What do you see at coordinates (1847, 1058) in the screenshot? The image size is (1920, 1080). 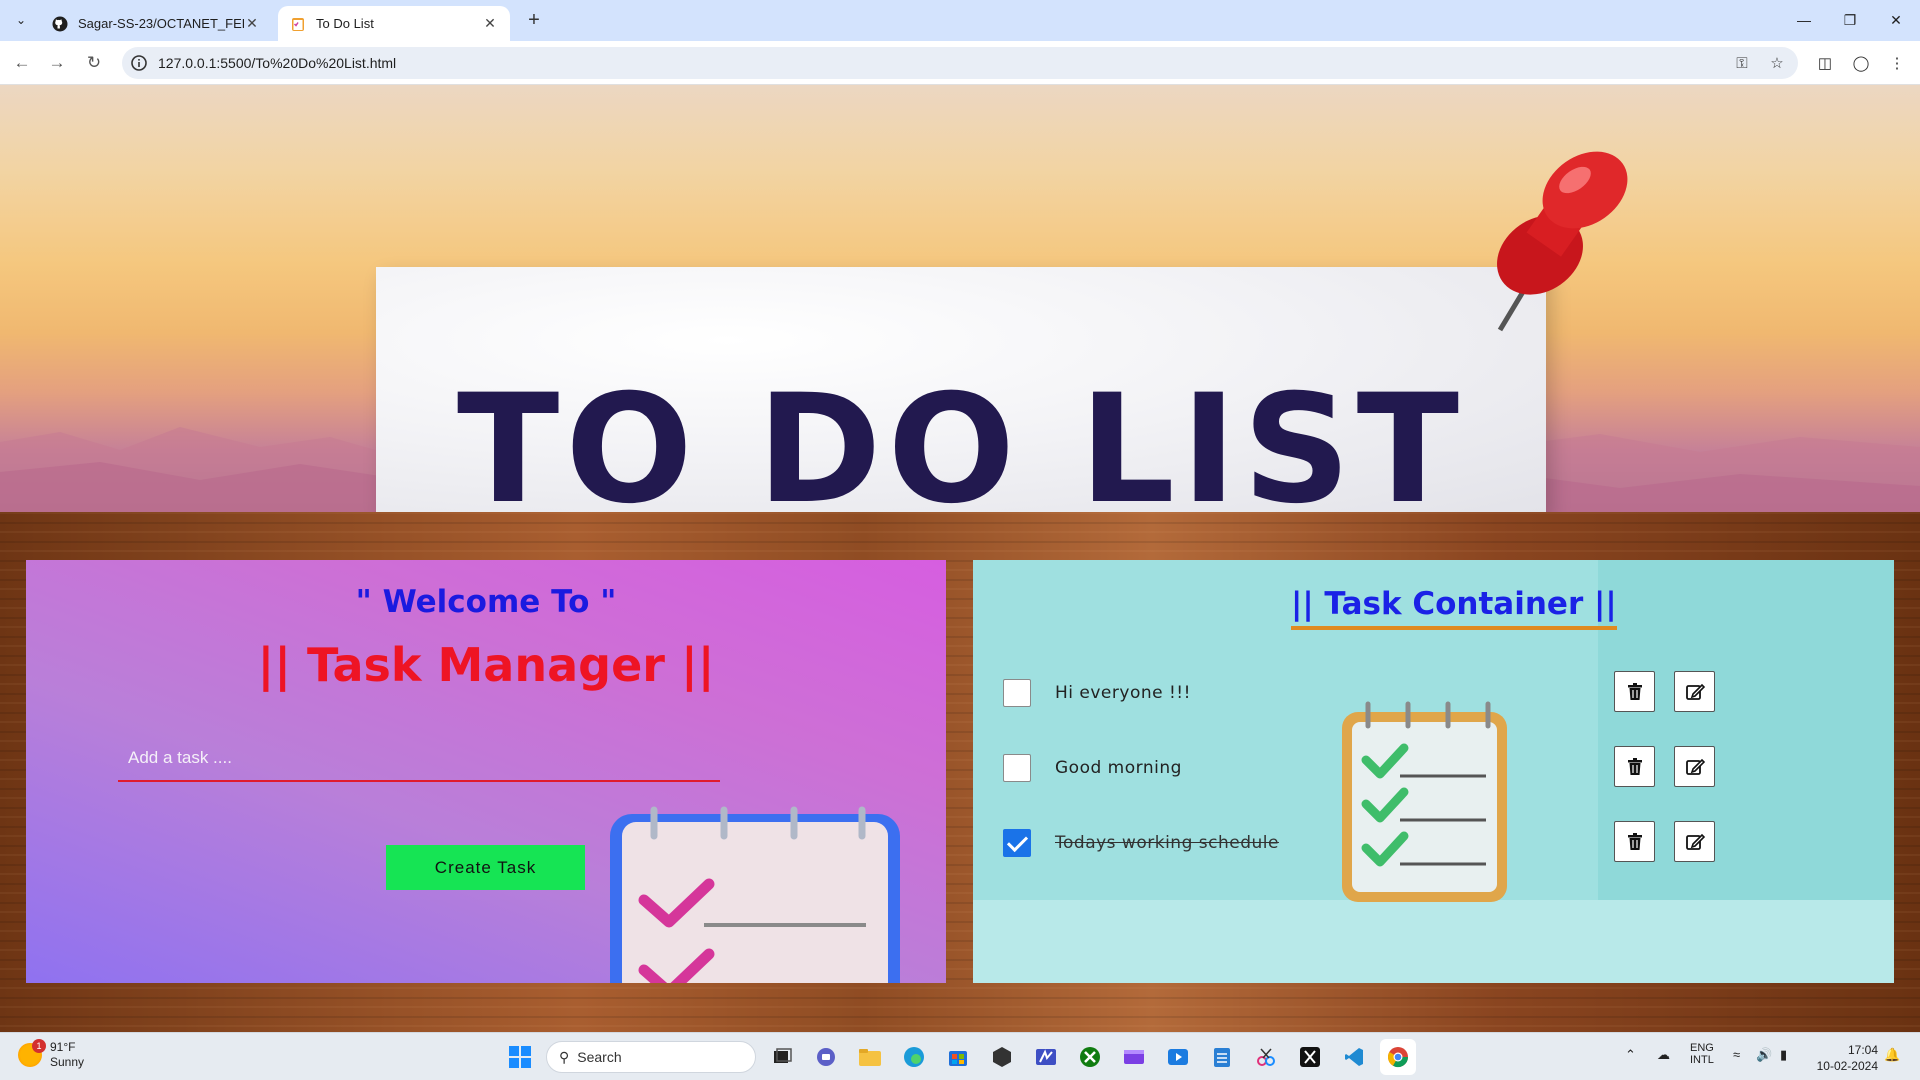 I see `system-clock: 17:04 10-02-2024` at bounding box center [1847, 1058].